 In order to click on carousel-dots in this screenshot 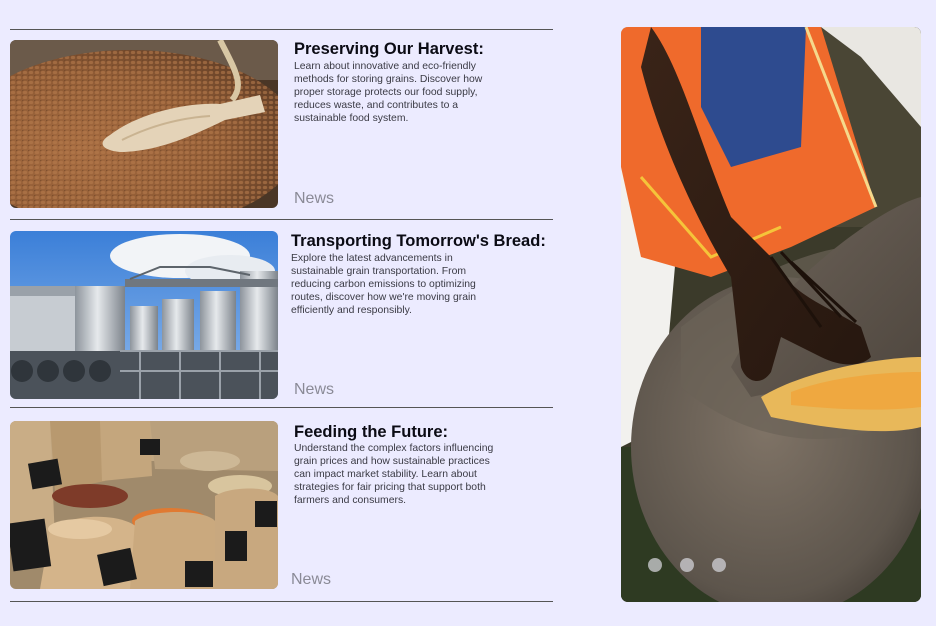, I will do `click(687, 565)`.